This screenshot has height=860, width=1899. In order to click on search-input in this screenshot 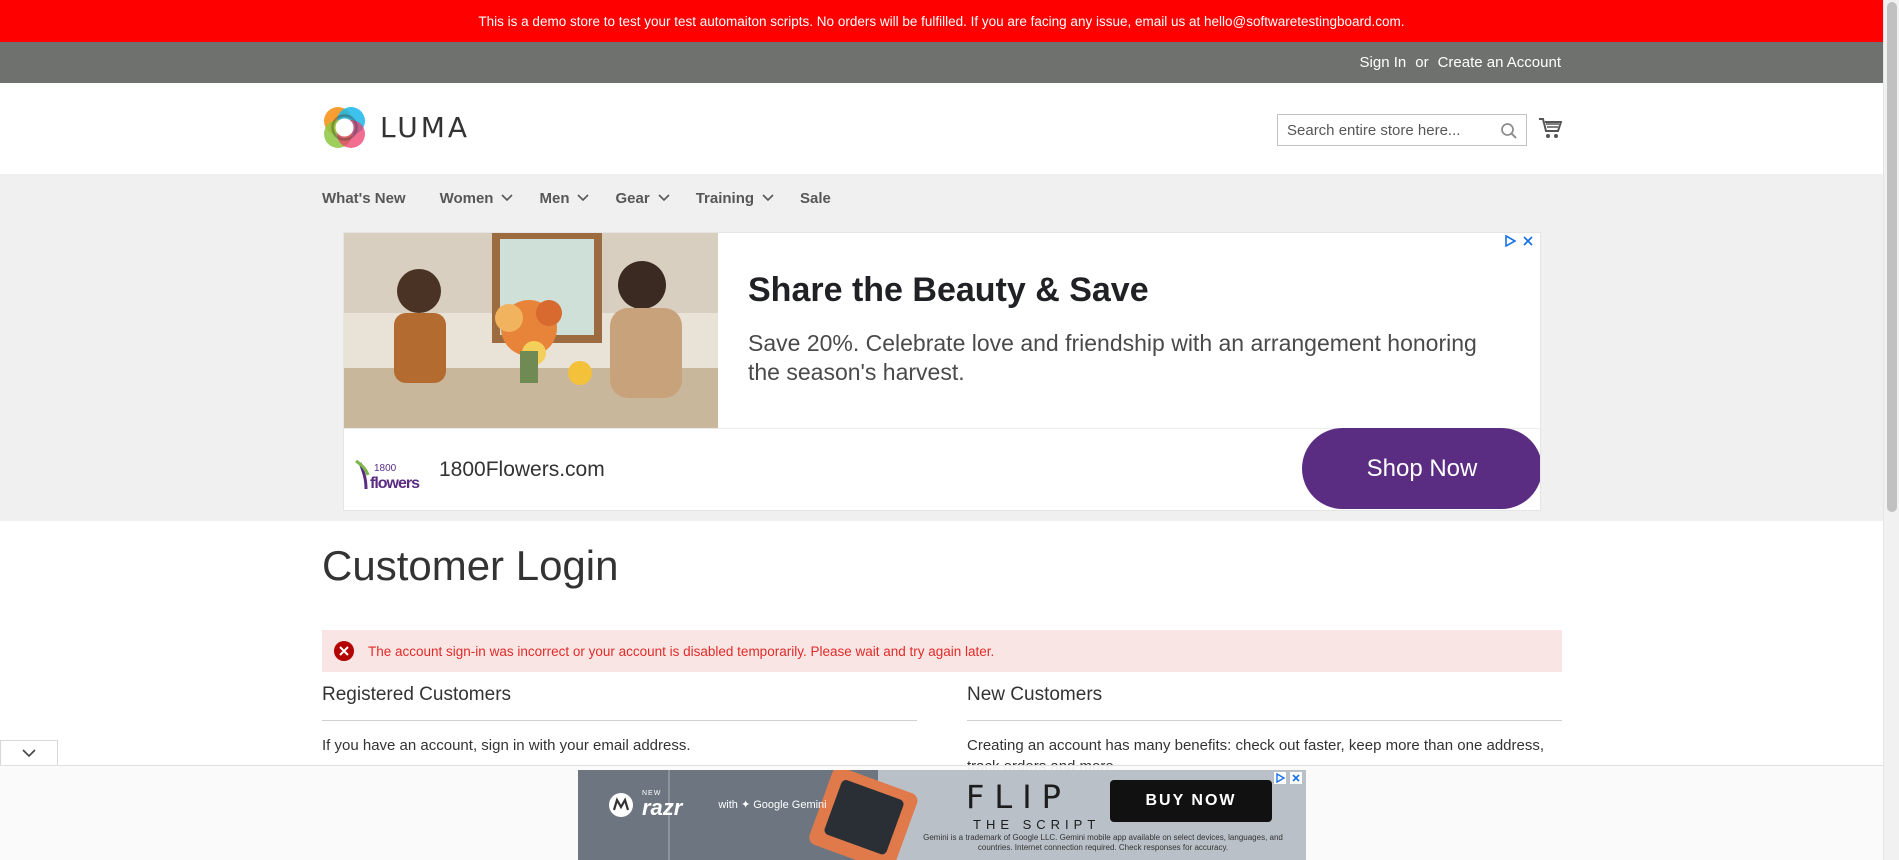, I will do `click(1378, 130)`.